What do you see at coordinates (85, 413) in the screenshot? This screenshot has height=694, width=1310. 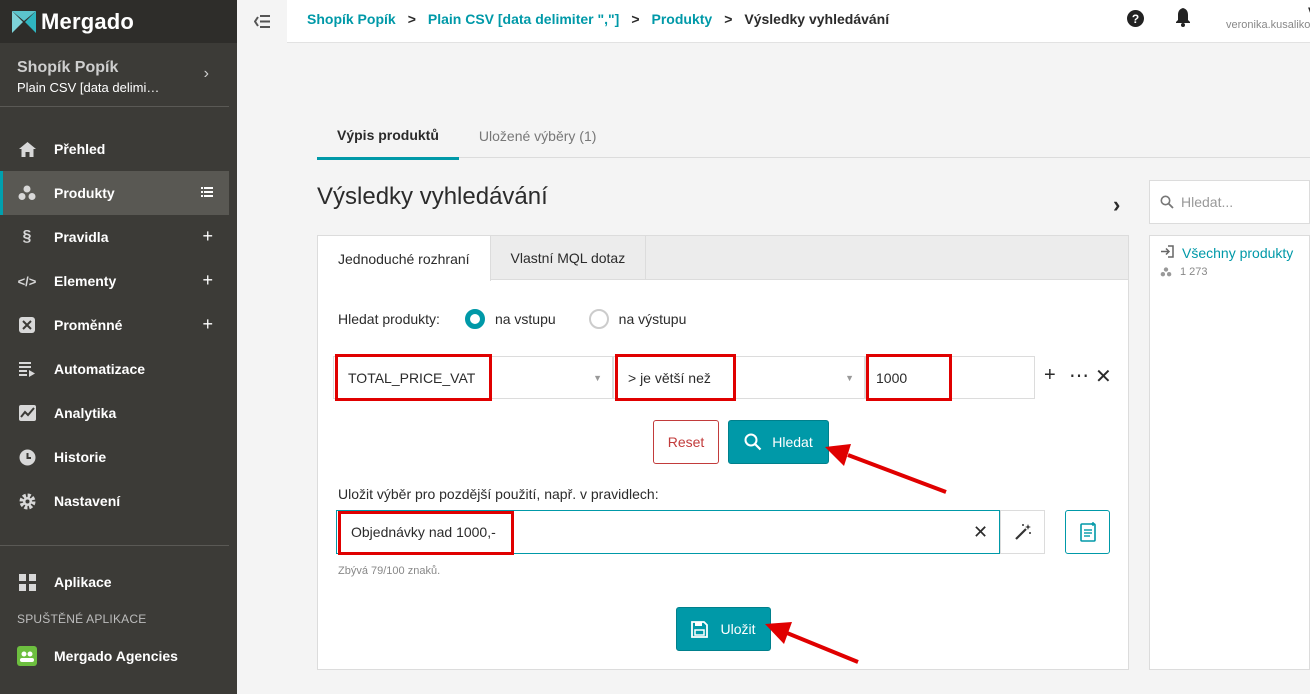 I see `nav-label: Analytika` at bounding box center [85, 413].